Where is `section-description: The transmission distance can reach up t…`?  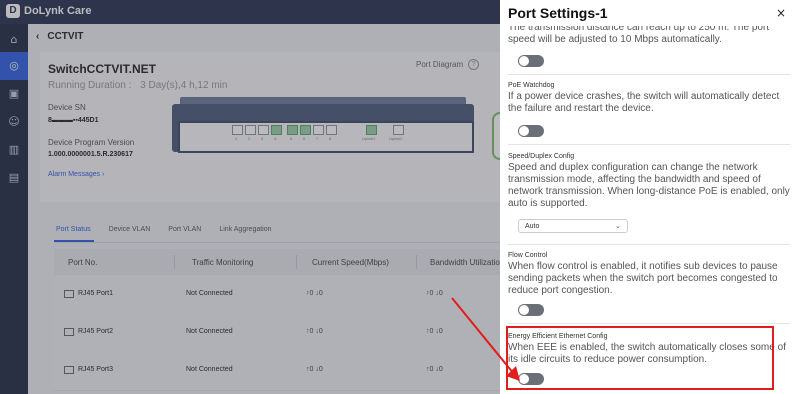 section-description: The transmission distance can reach up t… is located at coordinates (639, 35).